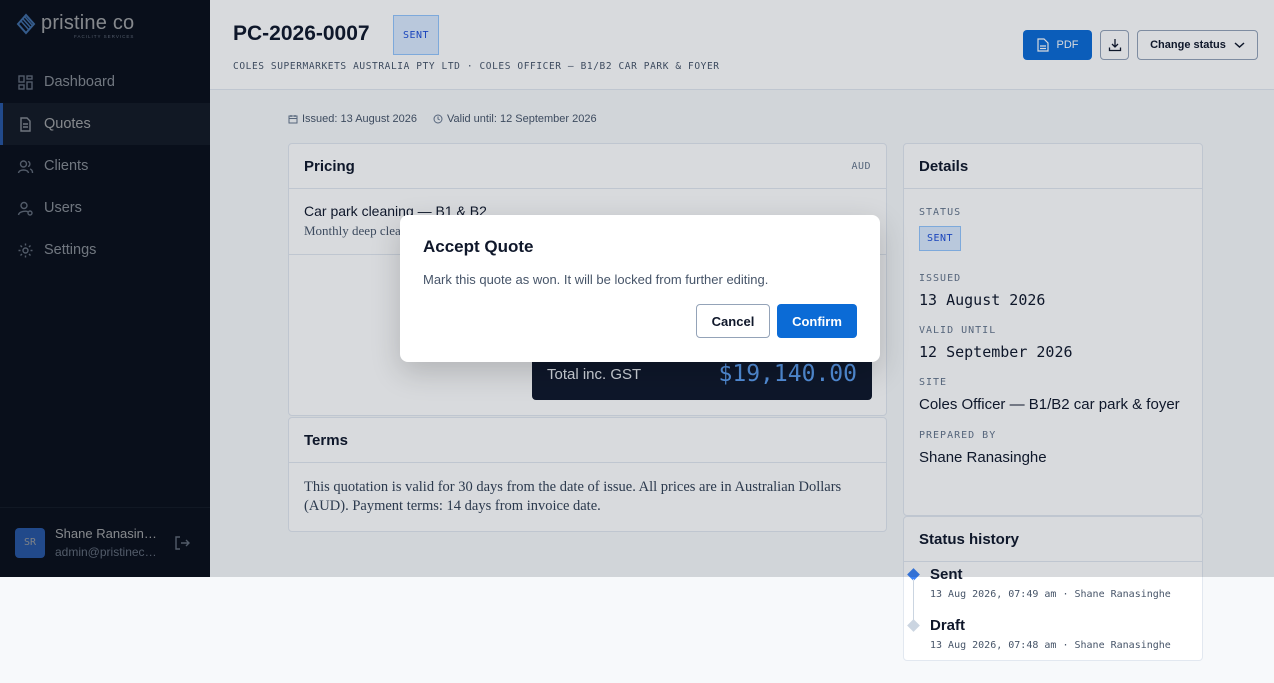 The image size is (1274, 683). Describe the element at coordinates (105, 288) in the screenshot. I see `sidebar-dim` at that location.